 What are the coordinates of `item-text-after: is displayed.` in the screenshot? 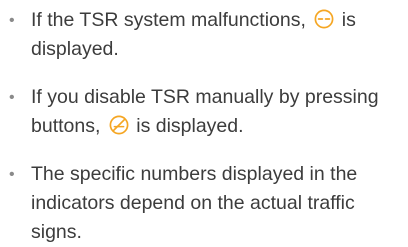 It's located at (190, 126).